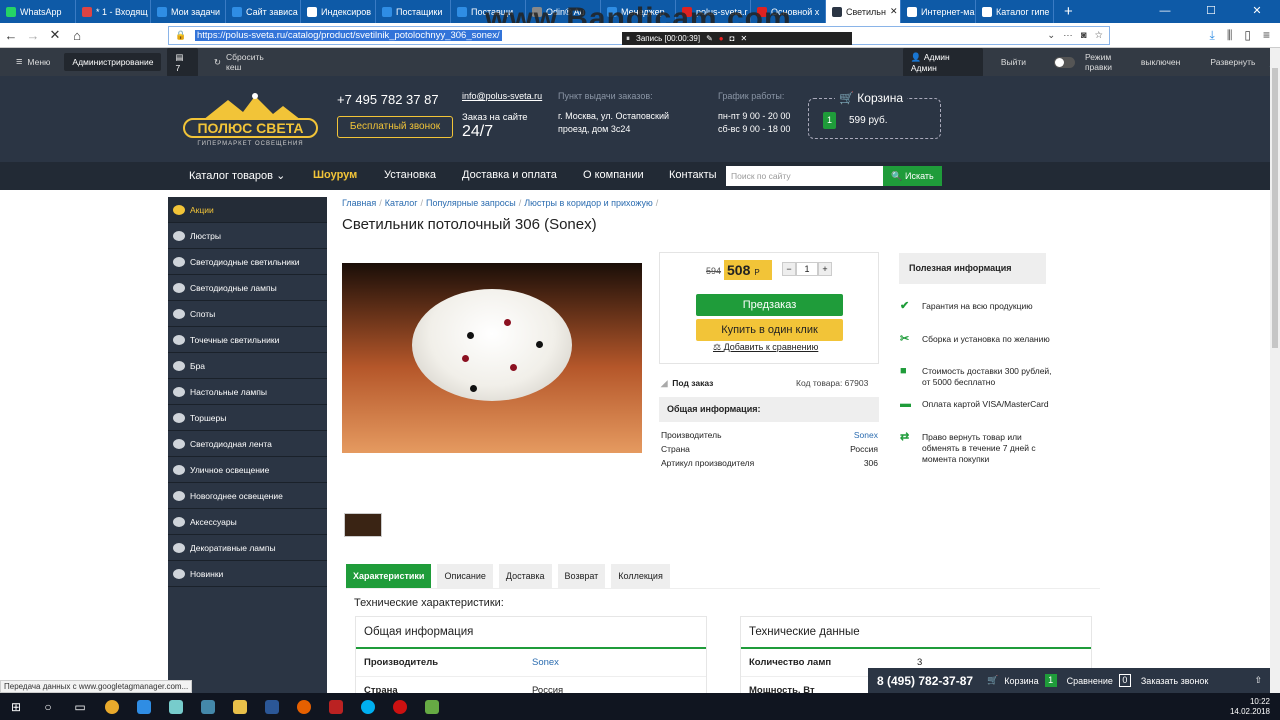 This screenshot has height=720, width=1280. Describe the element at coordinates (247, 366) in the screenshot. I see `sidebar-item: Бра` at that location.